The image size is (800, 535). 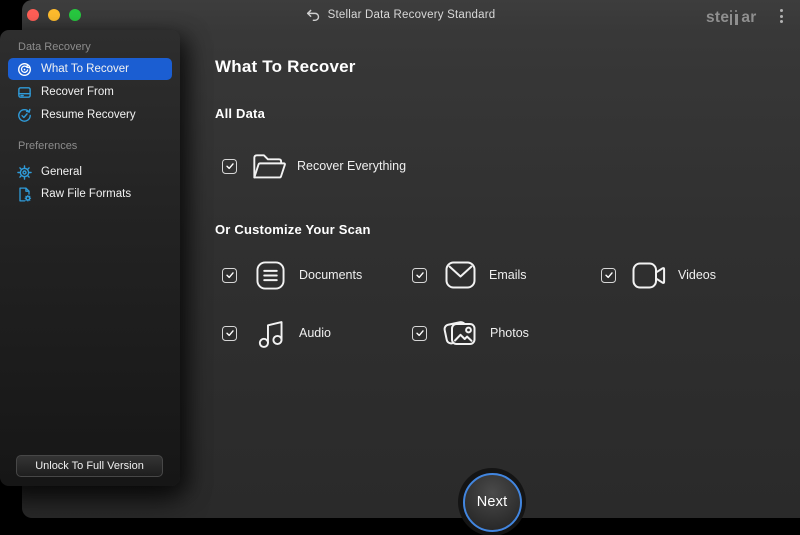 I want to click on sidebar-item-raw-file-formats: Raw File Formats, so click(x=90, y=194).